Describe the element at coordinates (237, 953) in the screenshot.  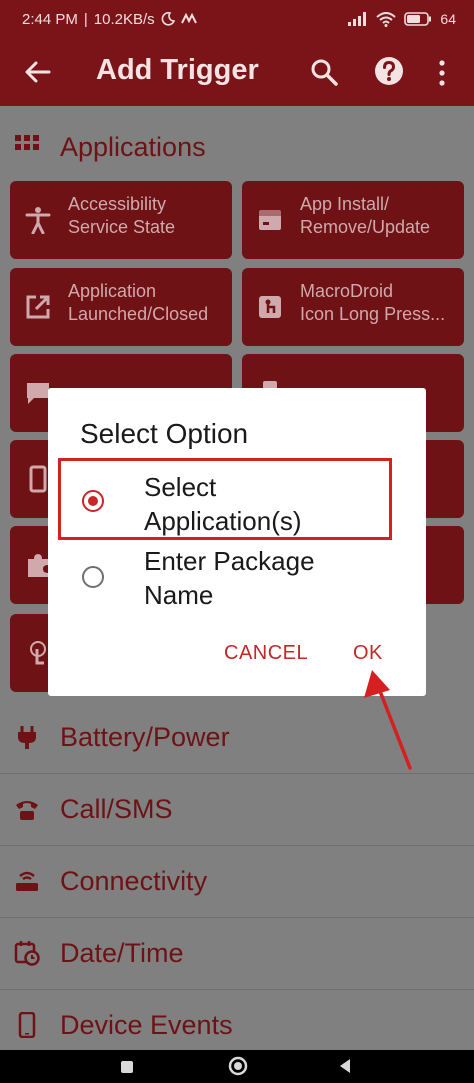
I see `section-date-time: Date/Time` at that location.